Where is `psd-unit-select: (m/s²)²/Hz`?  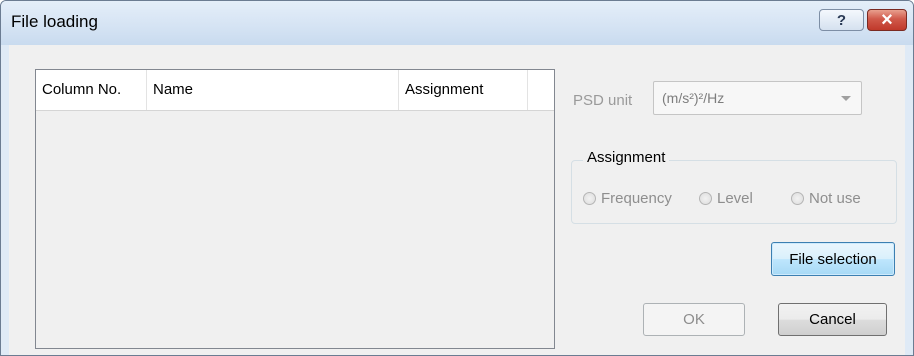
psd-unit-select: (m/s²)²/Hz is located at coordinates (757, 98).